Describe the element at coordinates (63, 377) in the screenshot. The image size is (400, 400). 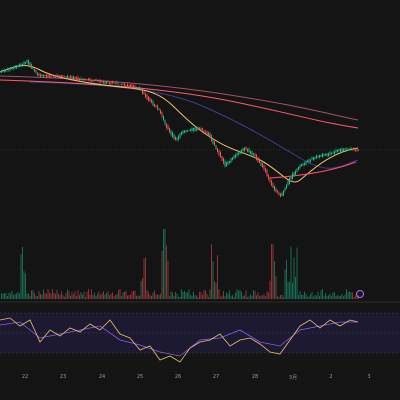
I see `x-label-1: 23` at that location.